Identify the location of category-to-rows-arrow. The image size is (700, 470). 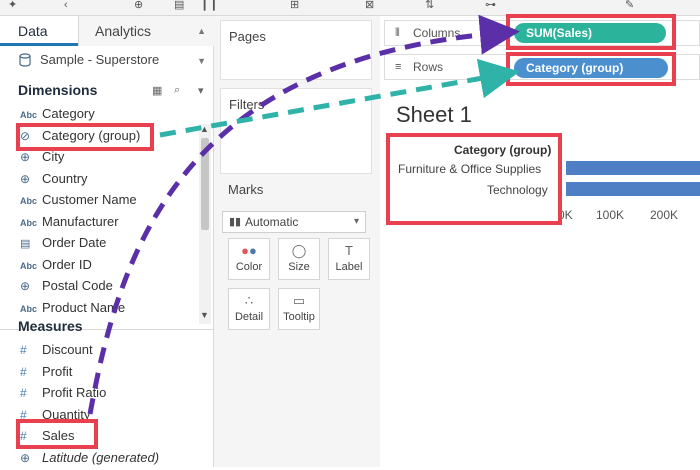
(339, 98).